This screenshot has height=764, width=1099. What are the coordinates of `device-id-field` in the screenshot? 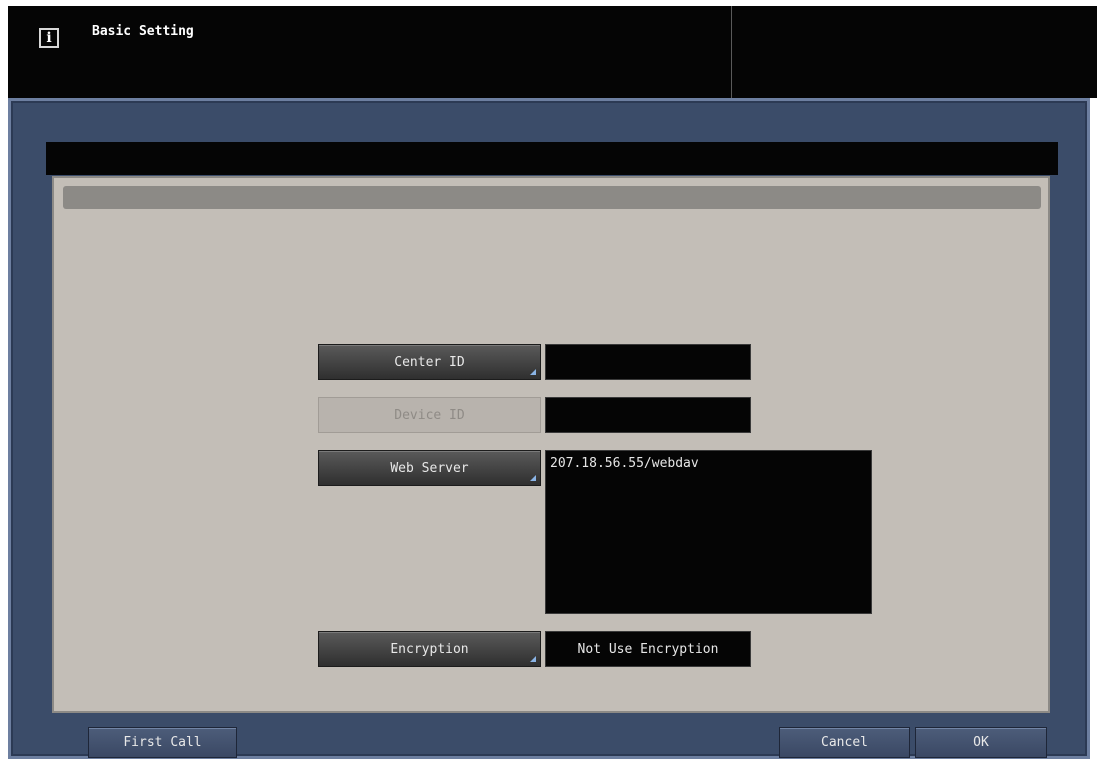 It's located at (648, 415).